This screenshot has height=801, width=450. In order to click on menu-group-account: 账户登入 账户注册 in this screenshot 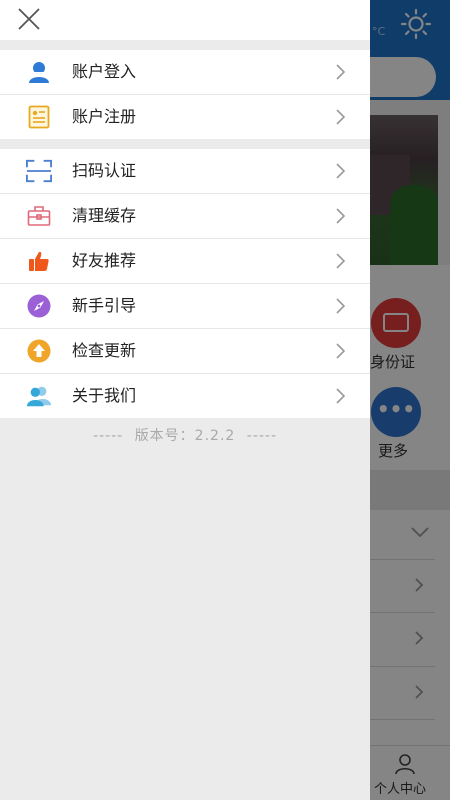, I will do `click(185, 94)`.